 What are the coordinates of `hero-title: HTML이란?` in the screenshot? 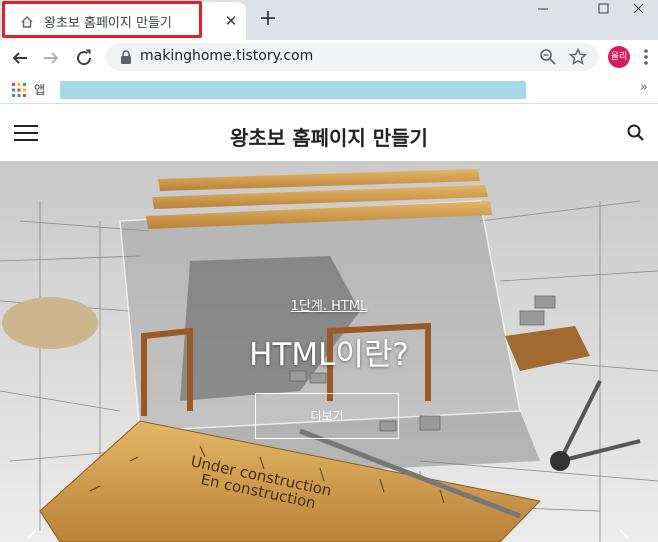 It's located at (329, 351).